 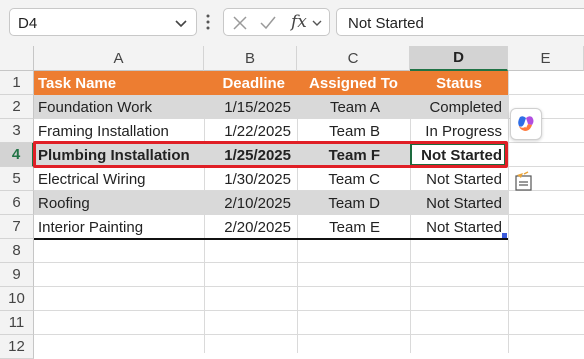 I want to click on table-cell: Electrical Wiring, so click(x=119, y=179).